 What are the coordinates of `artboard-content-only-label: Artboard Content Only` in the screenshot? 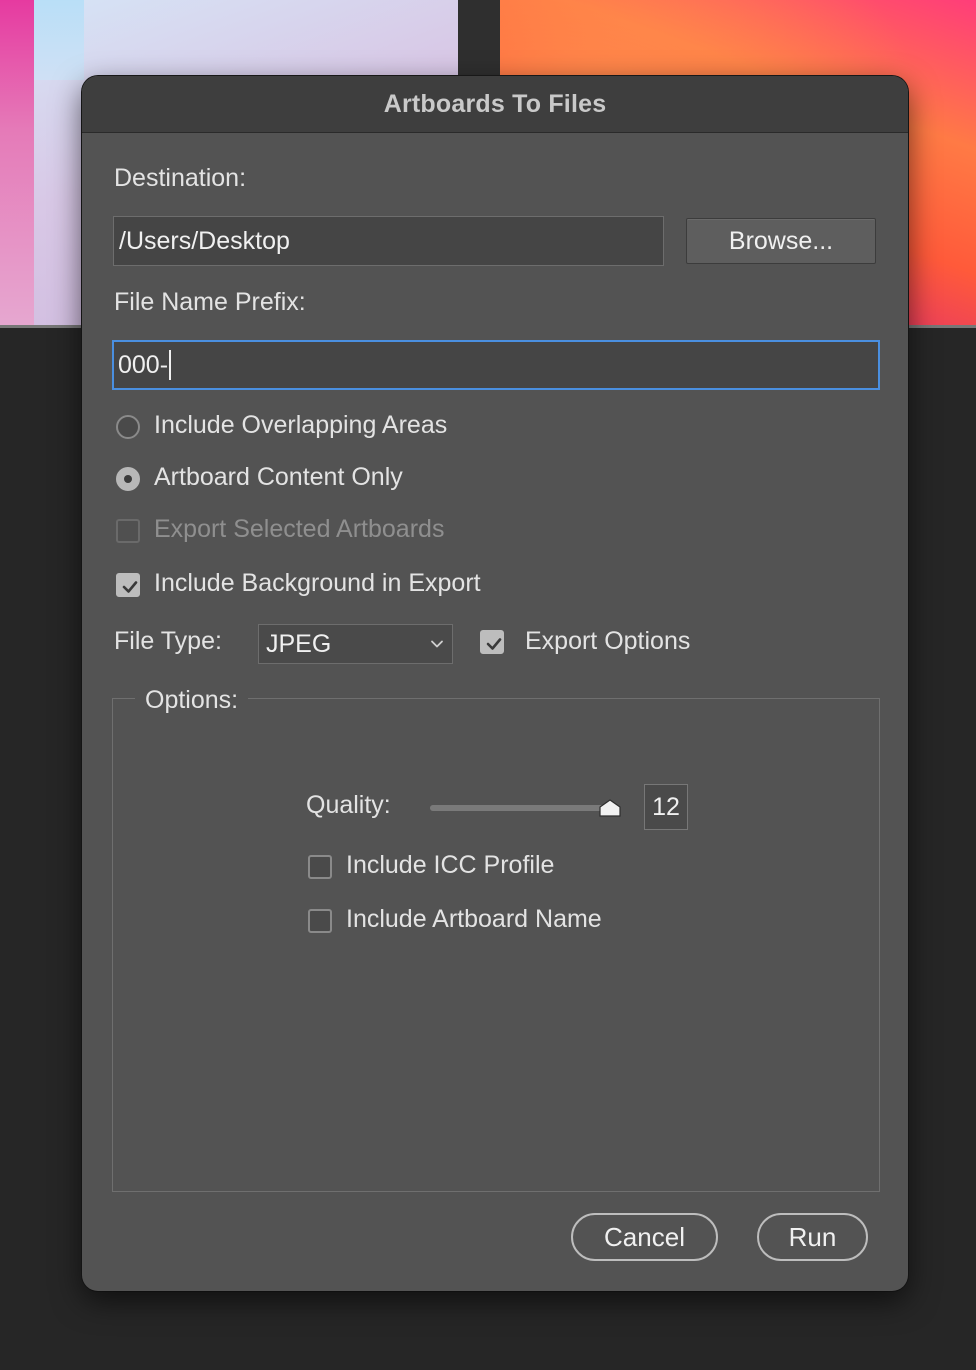 It's located at (278, 477).